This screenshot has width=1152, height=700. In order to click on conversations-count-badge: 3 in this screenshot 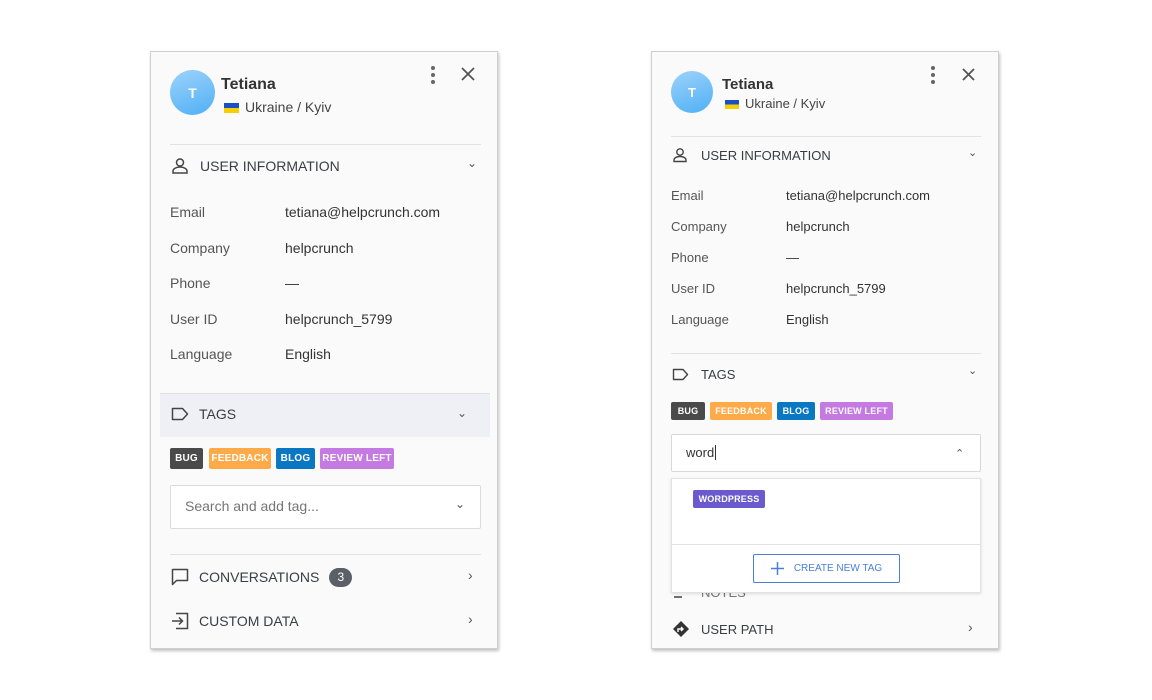, I will do `click(341, 577)`.